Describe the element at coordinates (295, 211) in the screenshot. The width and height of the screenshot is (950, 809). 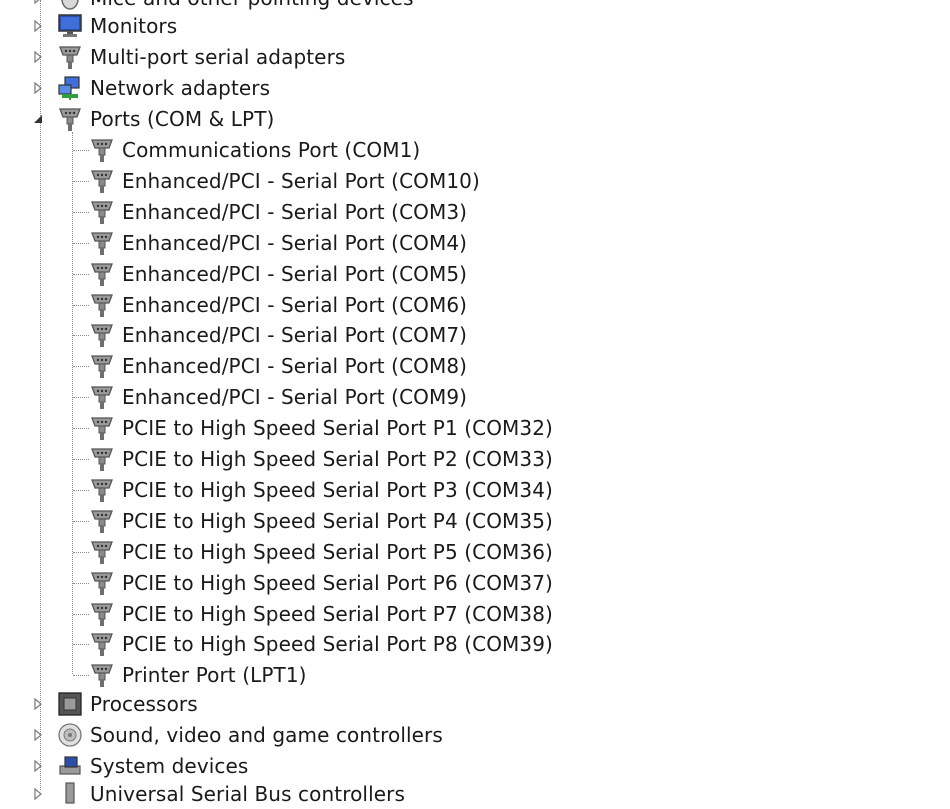
I see `port-device-label: Enhanced/PCI - Serial Port (COM3)` at that location.